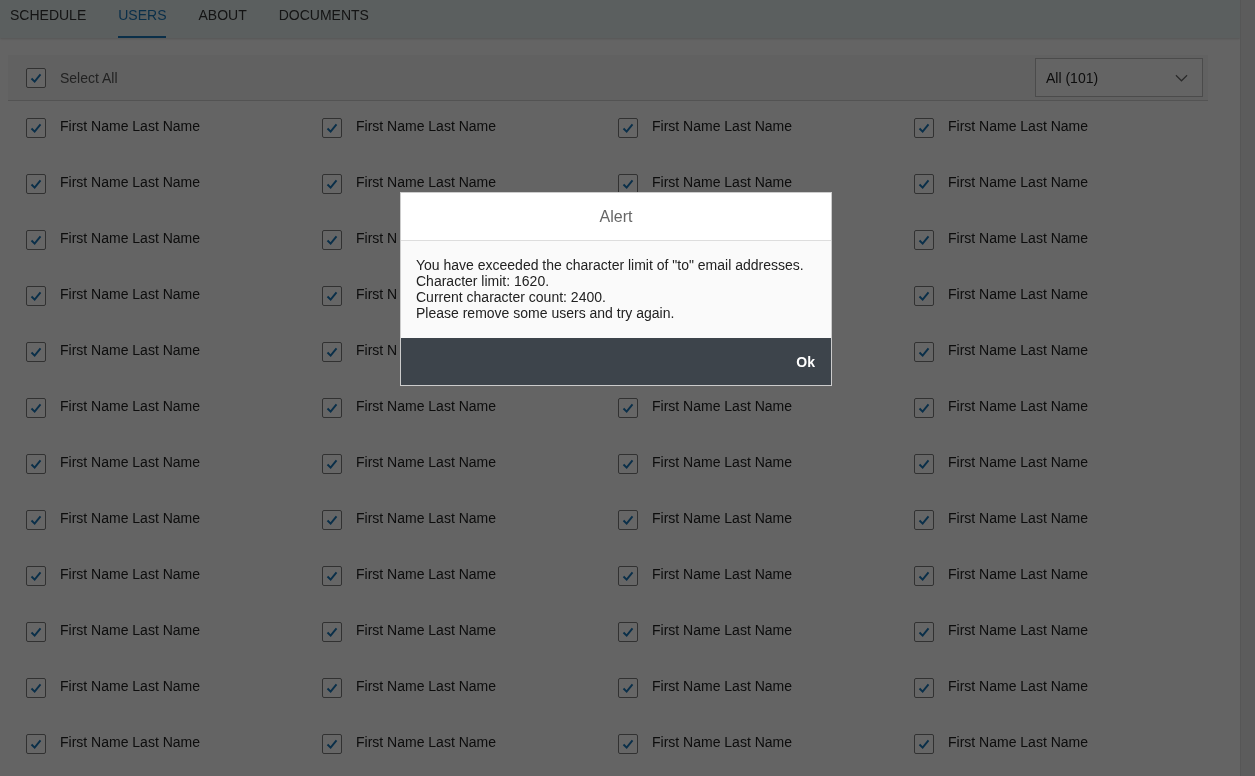 The height and width of the screenshot is (776, 1255). Describe the element at coordinates (616, 217) in the screenshot. I see `dialog-title: Alert` at that location.